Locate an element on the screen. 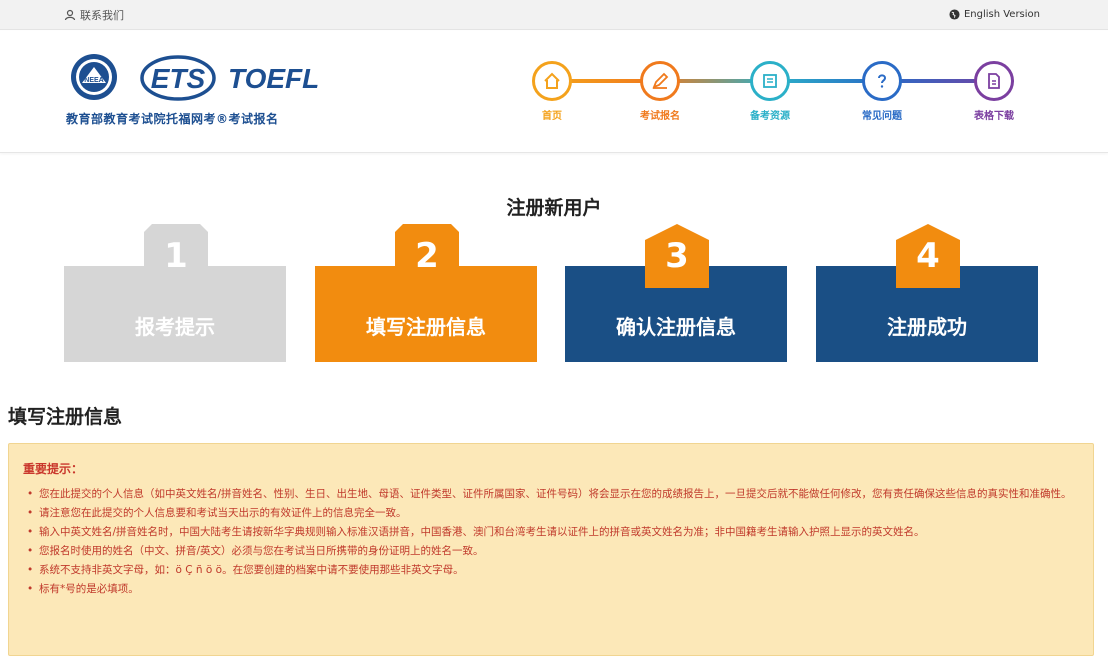 This screenshot has width=1108, height=664. step-3: 确认注册信息 3 is located at coordinates (676, 293).